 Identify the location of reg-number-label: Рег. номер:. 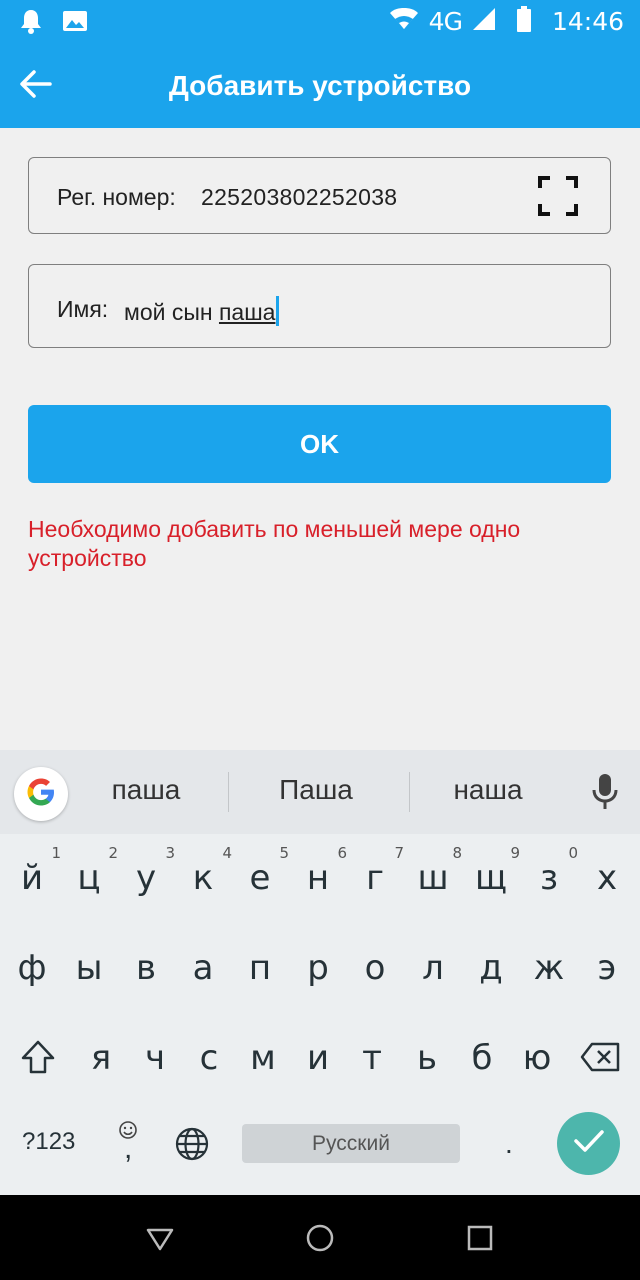
(116, 197).